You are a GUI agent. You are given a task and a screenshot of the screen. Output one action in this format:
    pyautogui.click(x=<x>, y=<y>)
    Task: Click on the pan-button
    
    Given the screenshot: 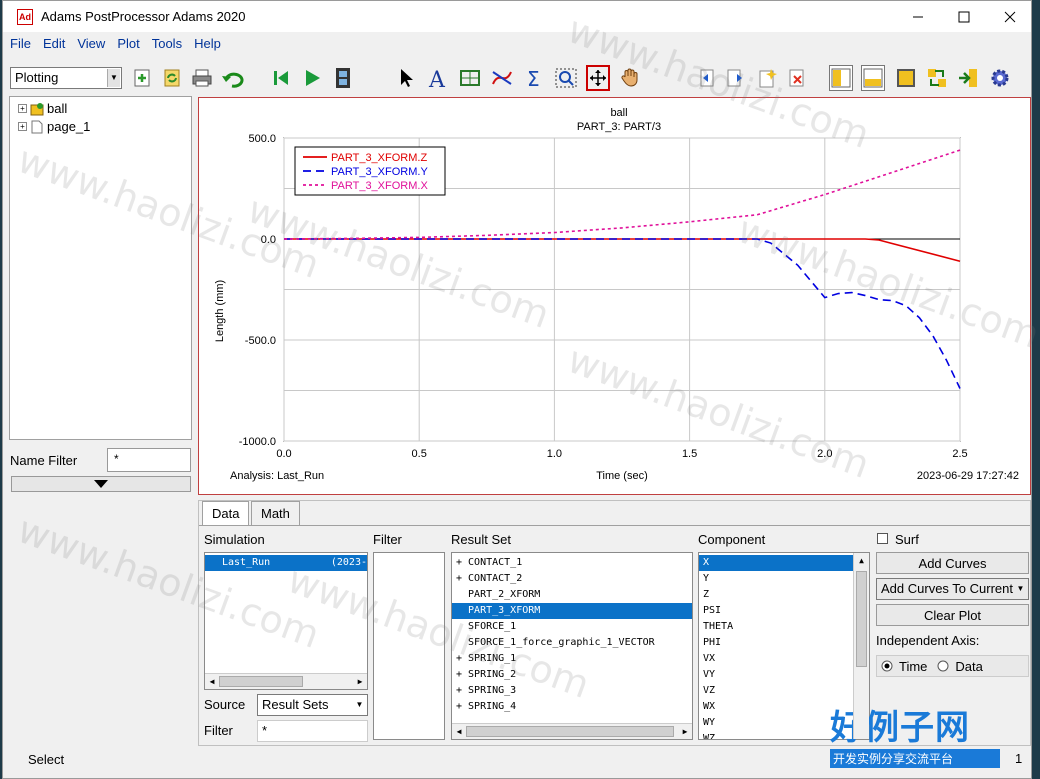 What is the action you would take?
    pyautogui.click(x=630, y=78)
    